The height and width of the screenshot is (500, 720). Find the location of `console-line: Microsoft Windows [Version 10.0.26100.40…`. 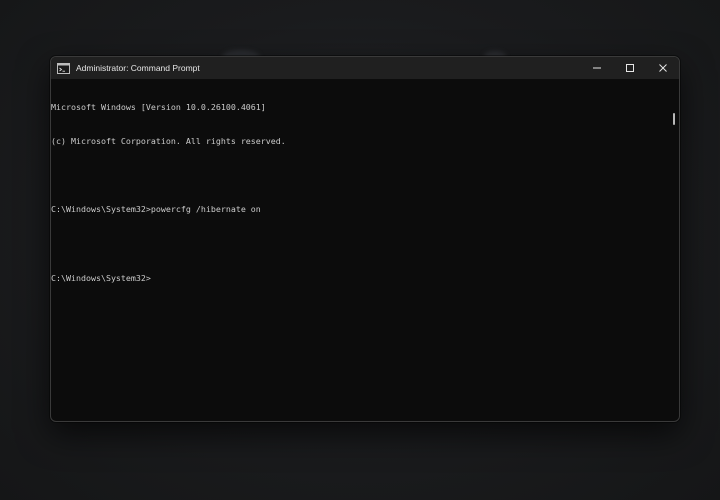

console-line: Microsoft Windows [Version 10.0.26100.40… is located at coordinates (158, 106).